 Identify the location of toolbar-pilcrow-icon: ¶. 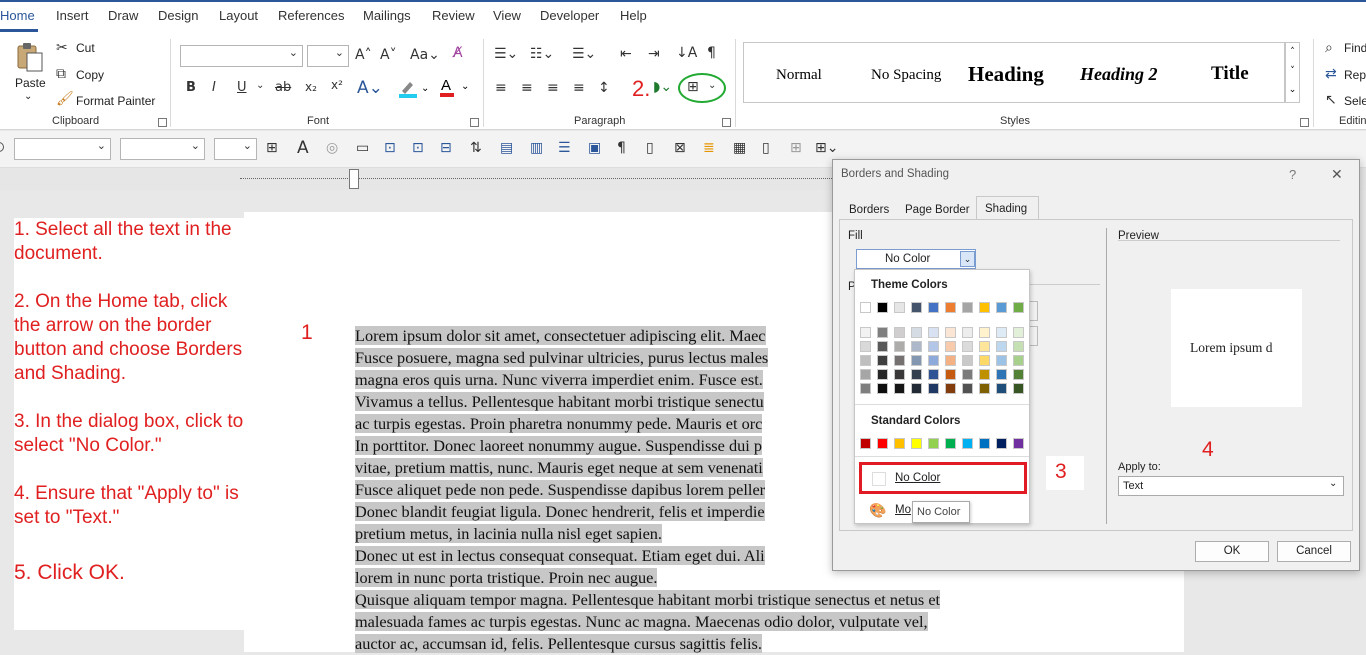
(621, 148).